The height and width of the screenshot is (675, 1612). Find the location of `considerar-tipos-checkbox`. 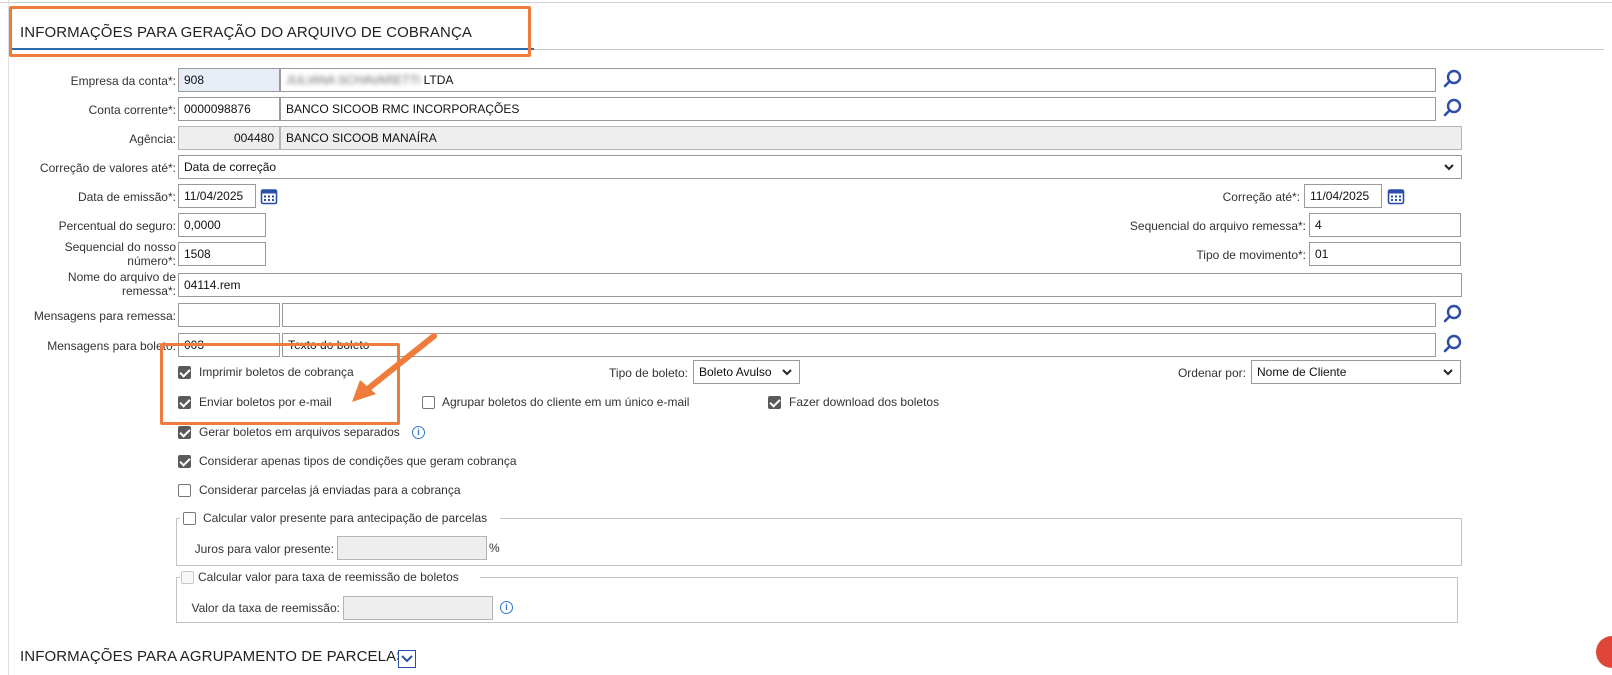

considerar-tipos-checkbox is located at coordinates (184, 461).